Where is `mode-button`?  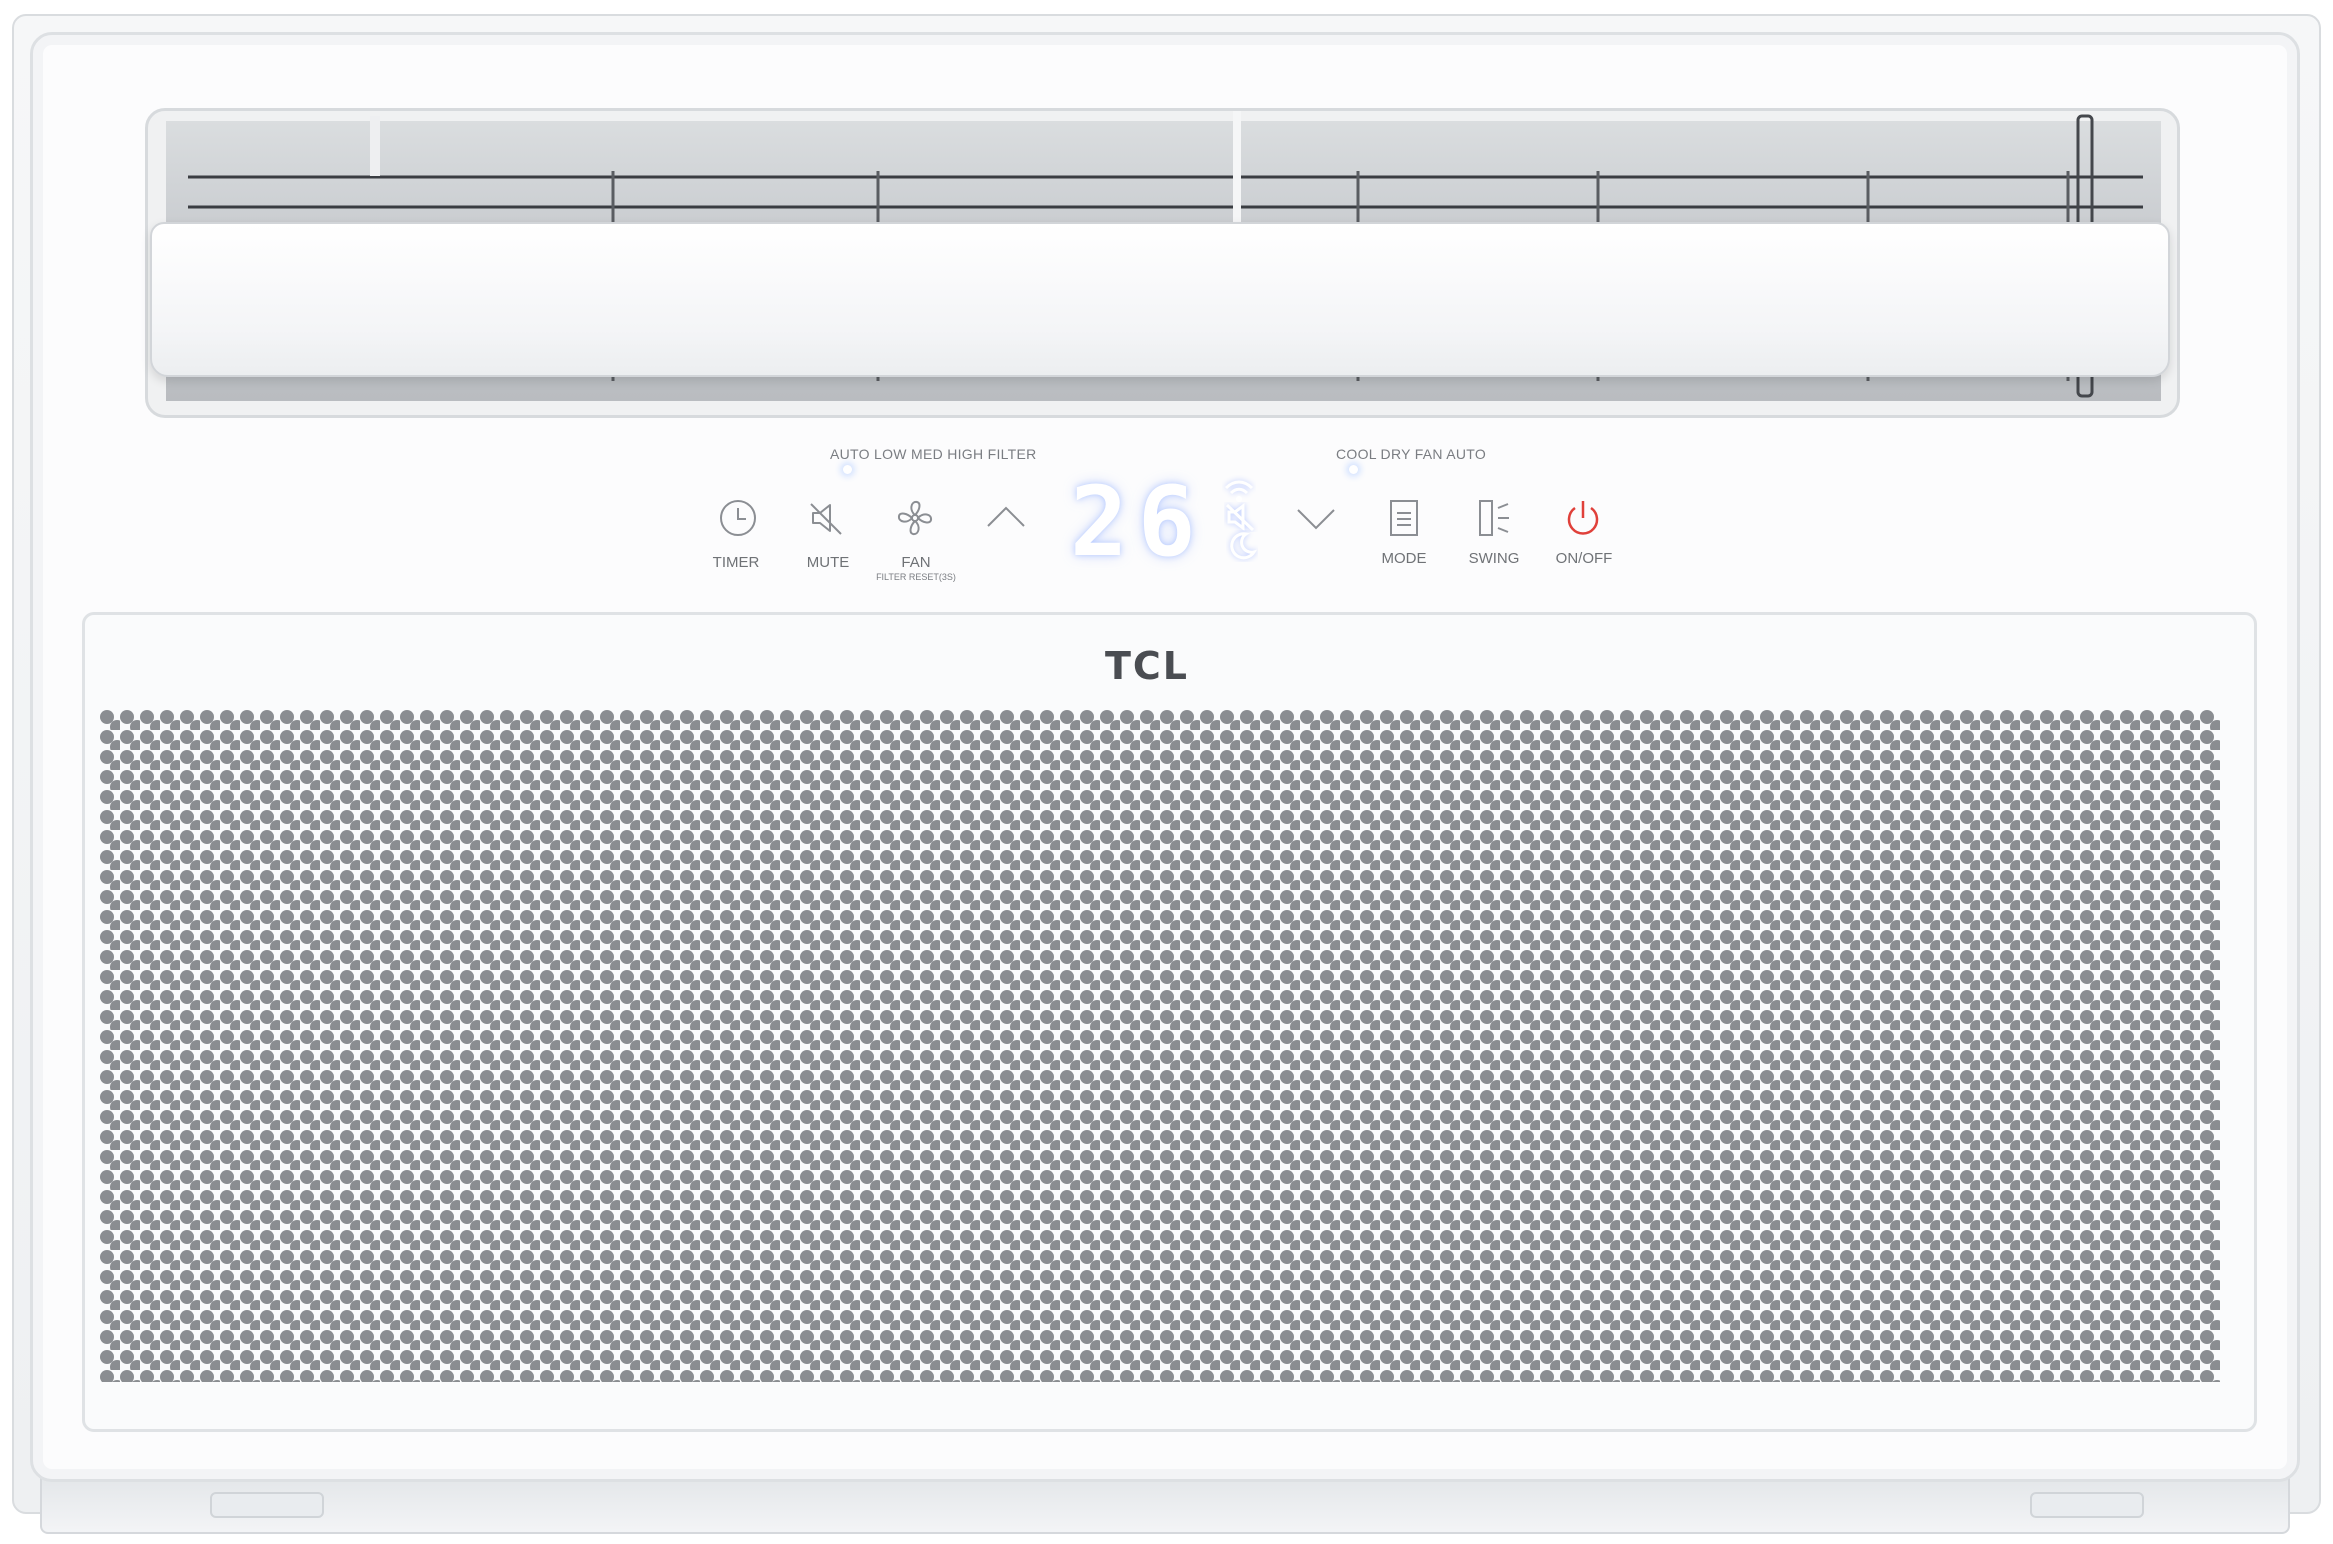 mode-button is located at coordinates (1404, 520).